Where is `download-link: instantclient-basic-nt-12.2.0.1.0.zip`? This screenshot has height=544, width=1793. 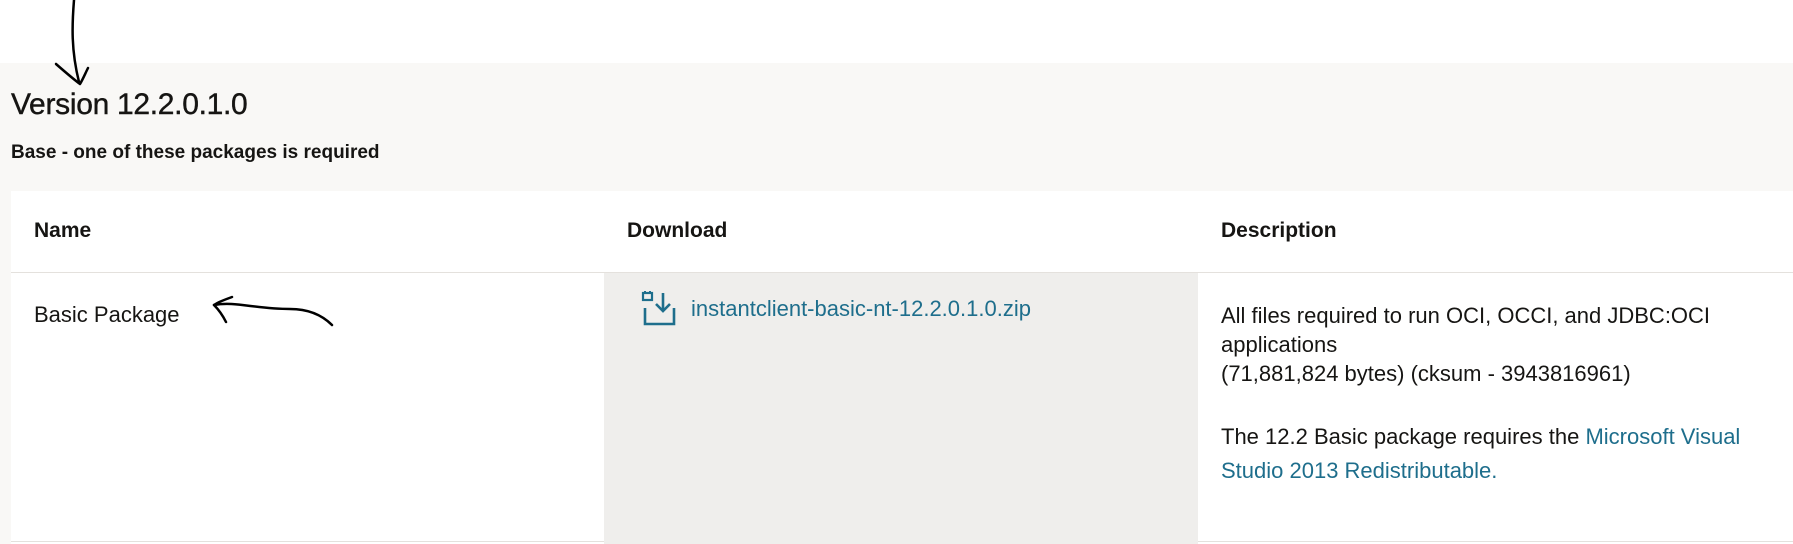 download-link: instantclient-basic-nt-12.2.0.1.0.zip is located at coordinates (836, 307).